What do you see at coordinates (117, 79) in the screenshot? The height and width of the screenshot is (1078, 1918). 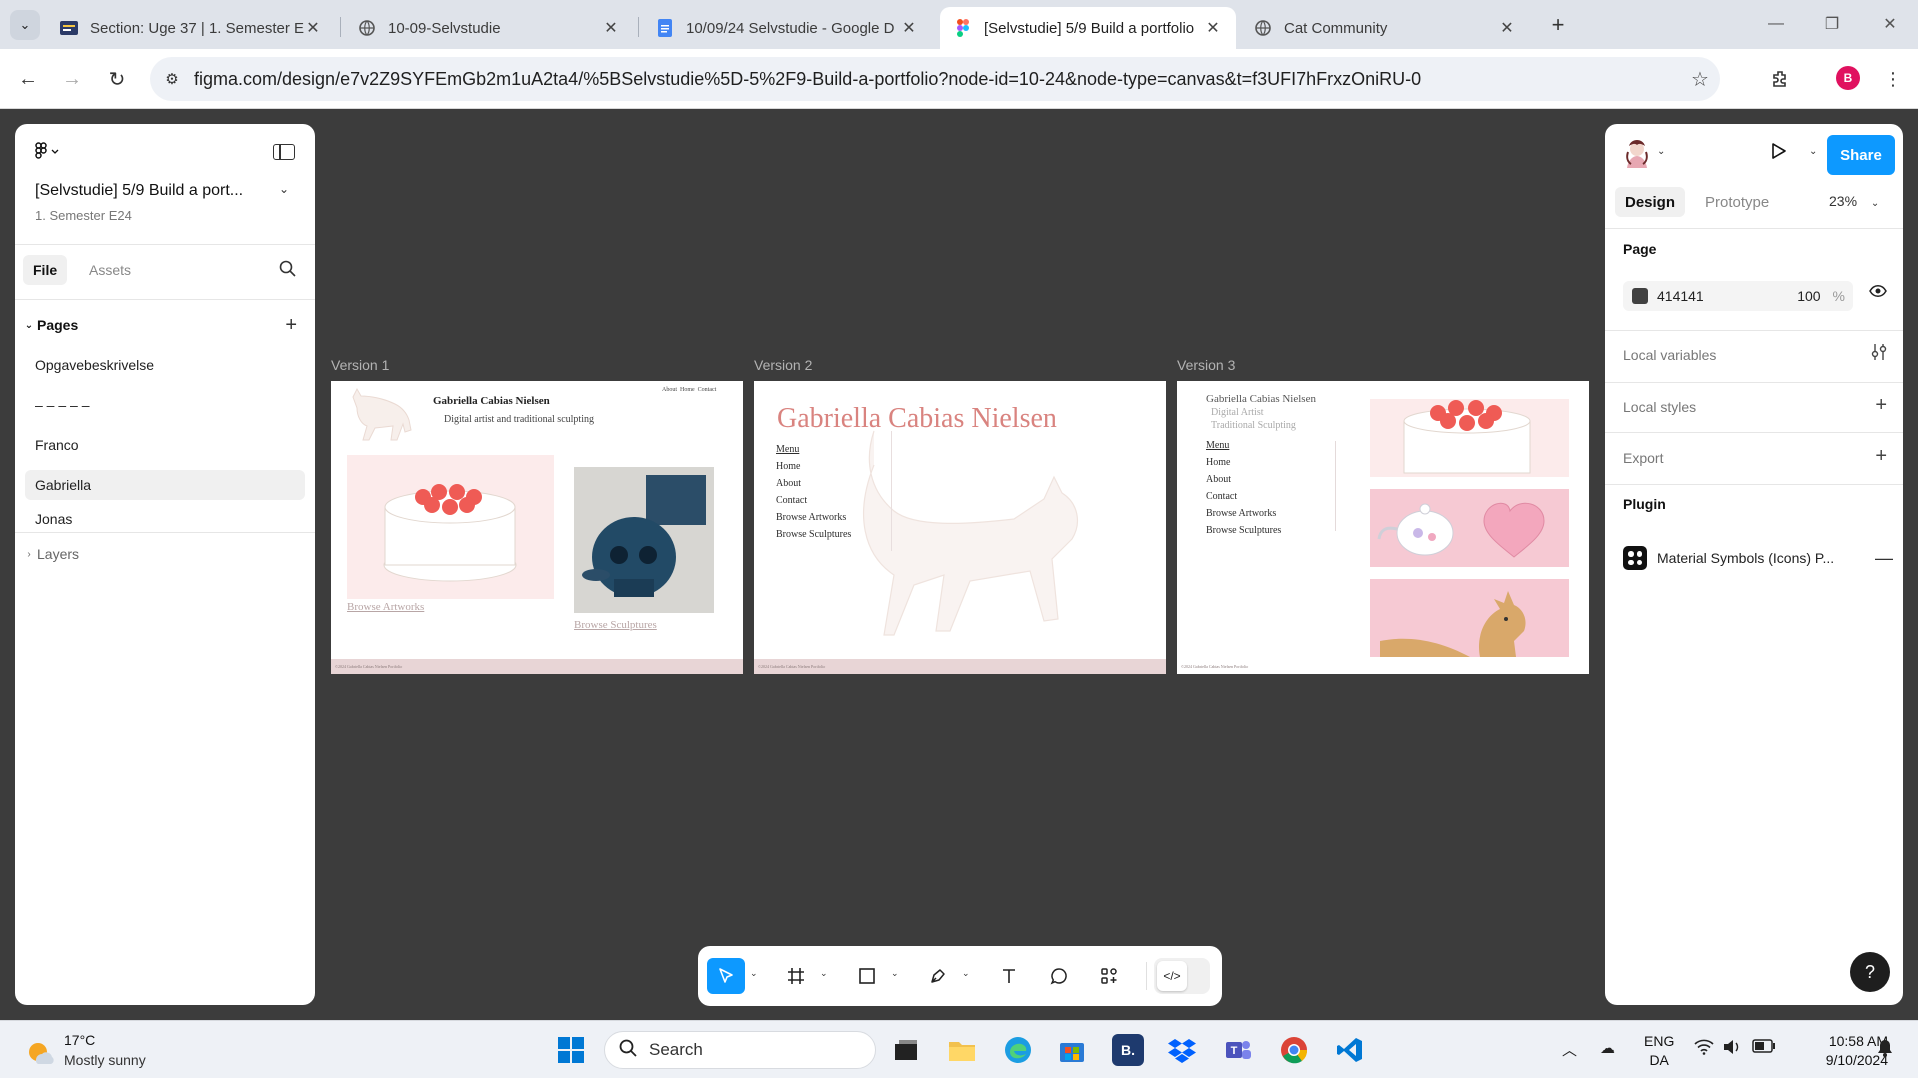 I see `reload-button: ↻` at bounding box center [117, 79].